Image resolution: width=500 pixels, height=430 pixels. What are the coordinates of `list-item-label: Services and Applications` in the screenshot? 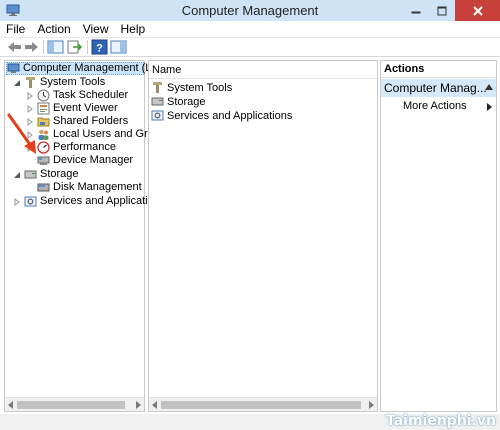 It's located at (230, 115).